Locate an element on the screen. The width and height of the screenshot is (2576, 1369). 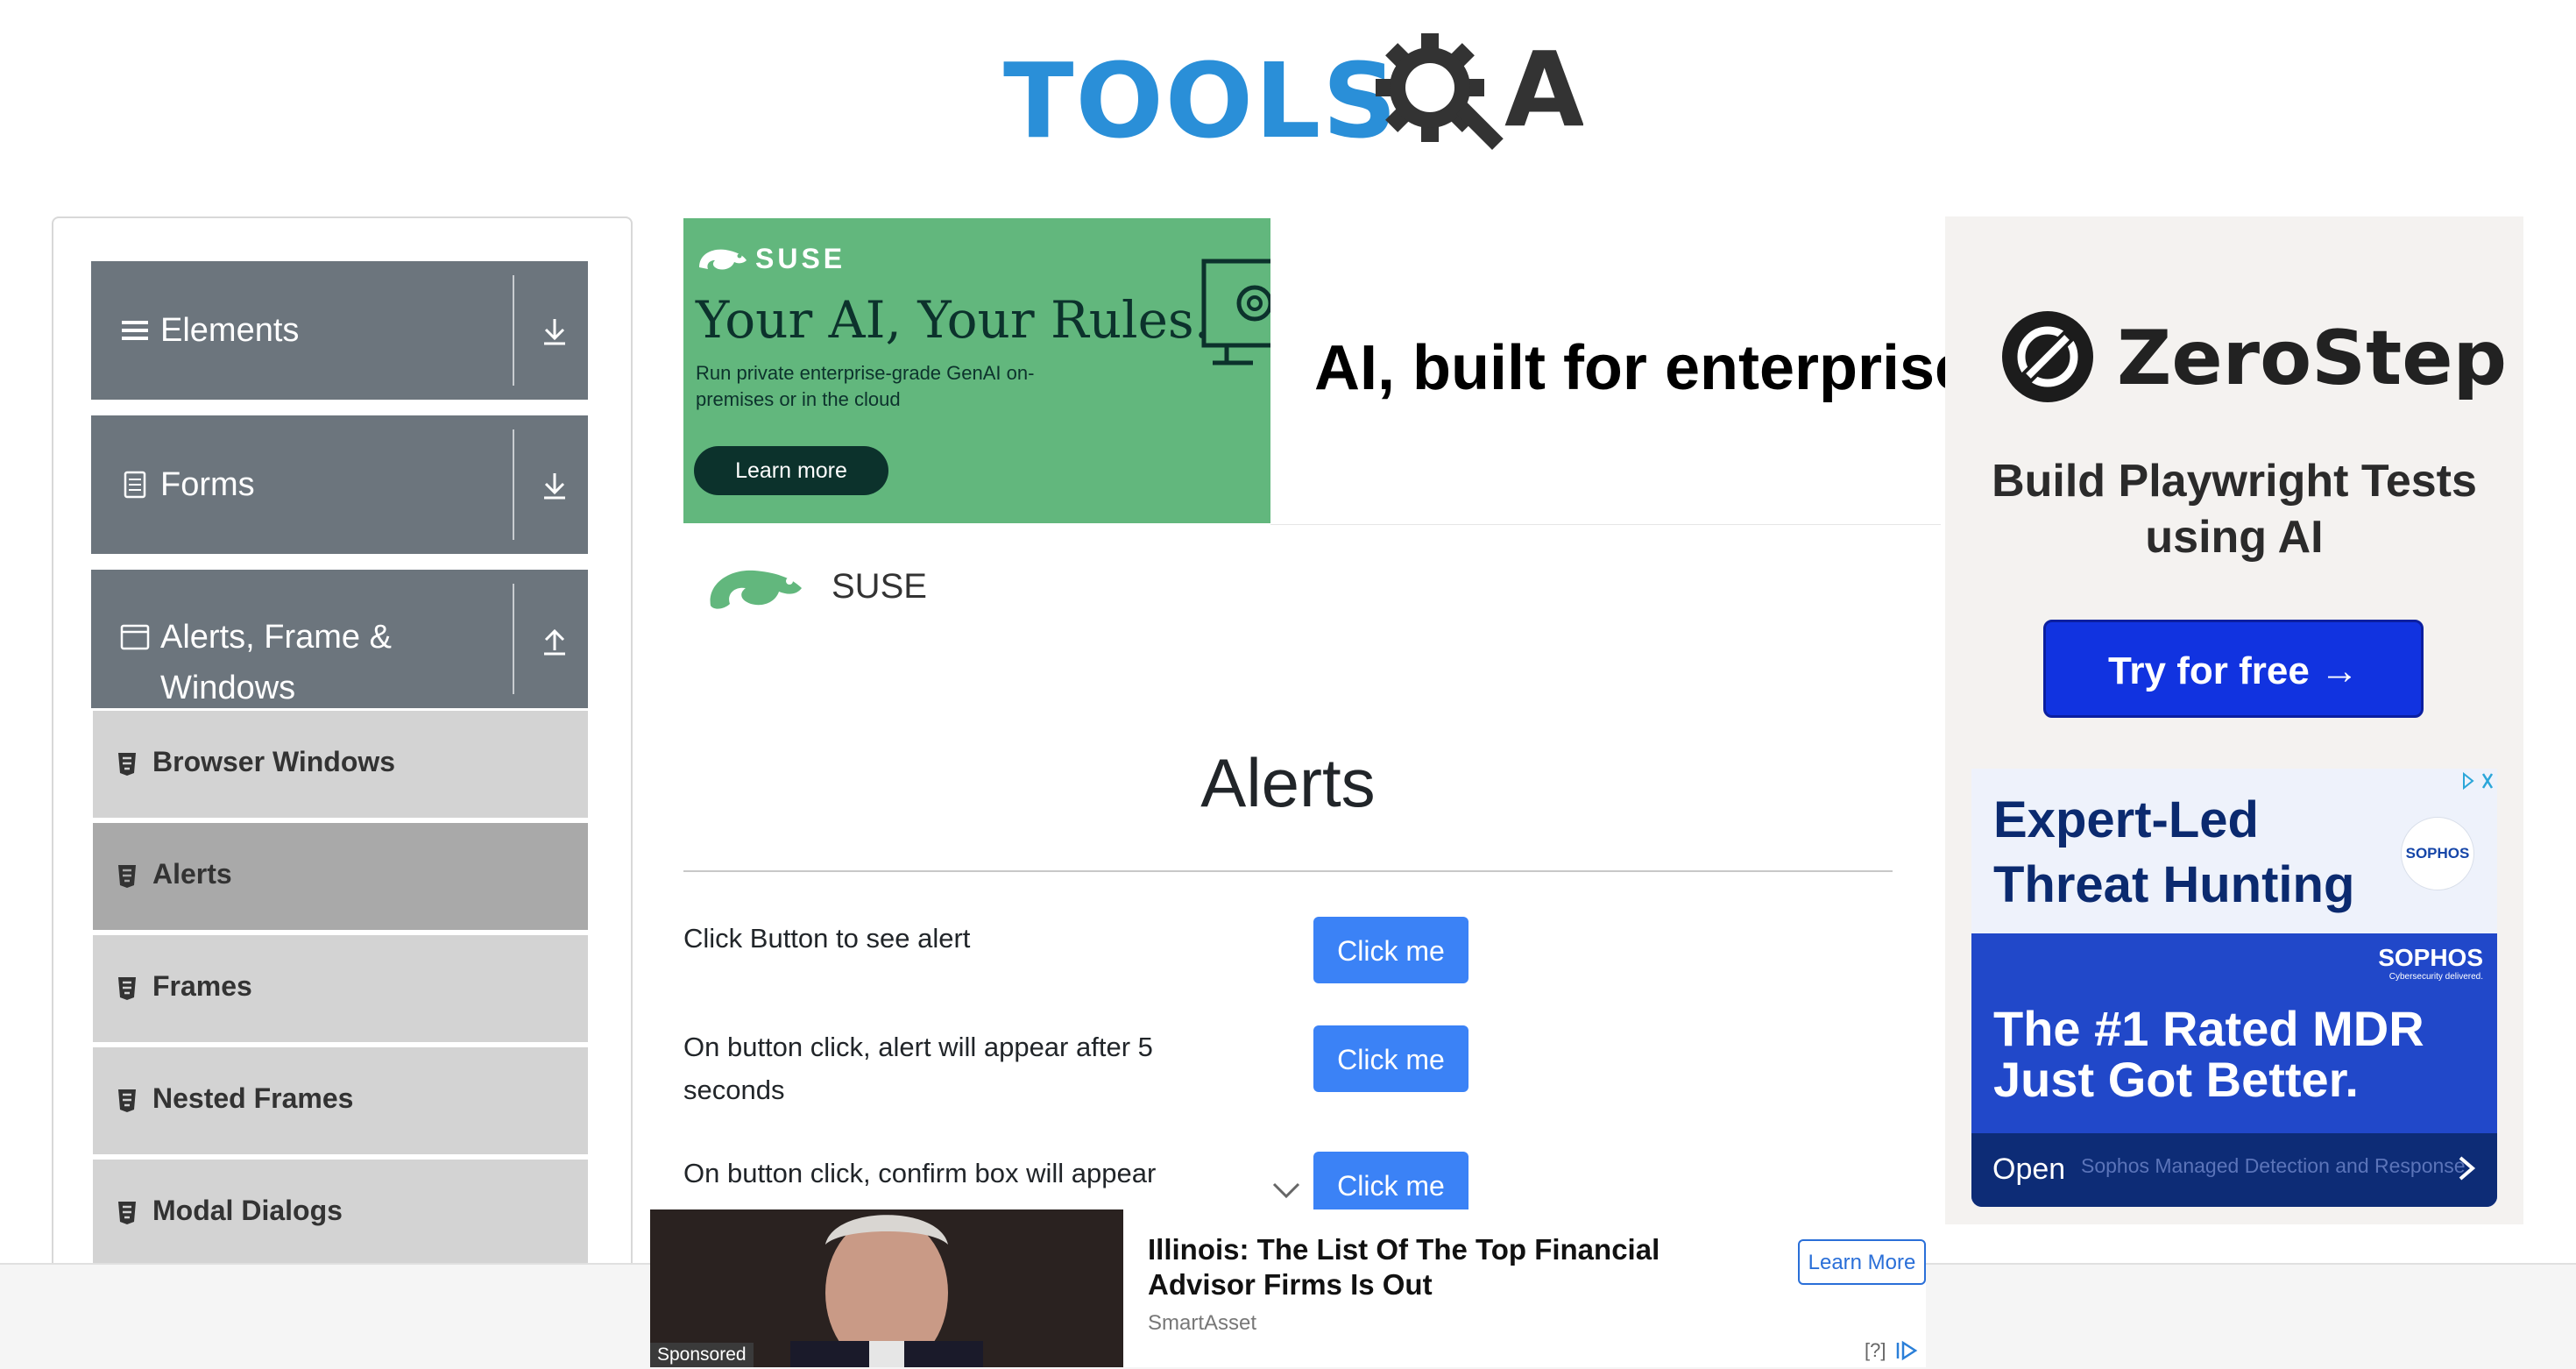
sidebar-item-label: Modal Dialogs is located at coordinates (247, 1210).